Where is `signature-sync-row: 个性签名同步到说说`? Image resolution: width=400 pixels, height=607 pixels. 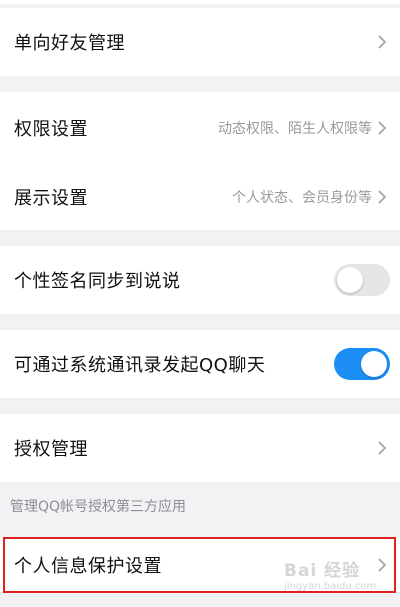 signature-sync-row: 个性签名同步到说说 is located at coordinates (200, 280).